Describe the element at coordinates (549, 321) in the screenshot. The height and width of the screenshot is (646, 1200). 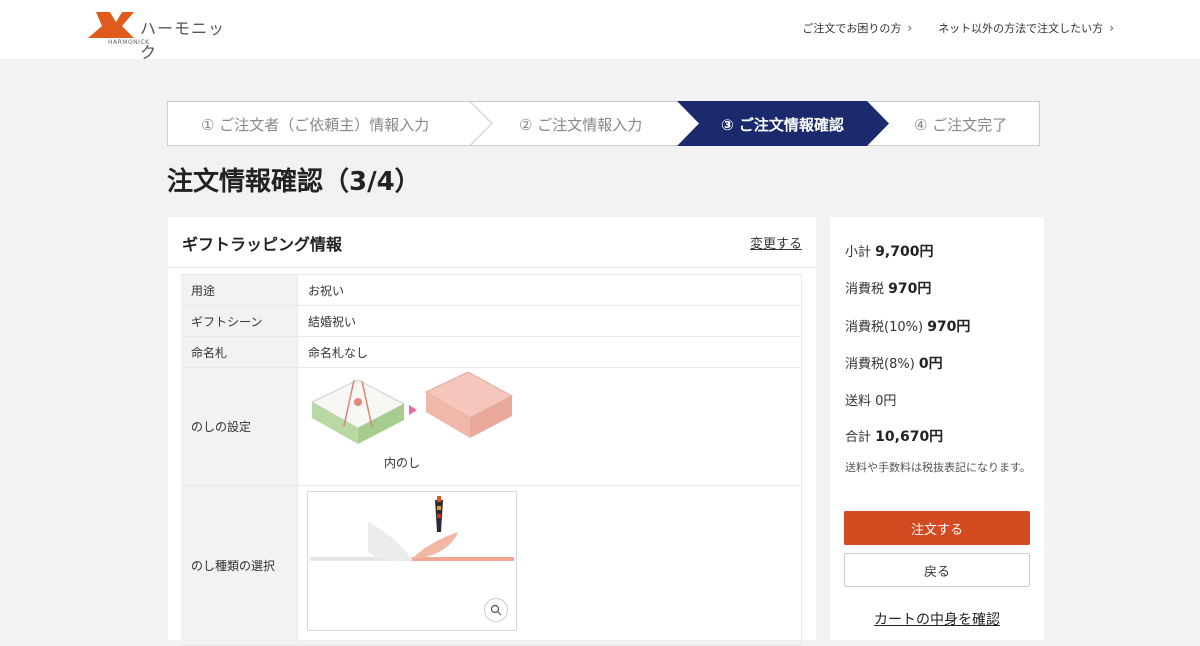
I see `row-value: 結婚祝い` at that location.